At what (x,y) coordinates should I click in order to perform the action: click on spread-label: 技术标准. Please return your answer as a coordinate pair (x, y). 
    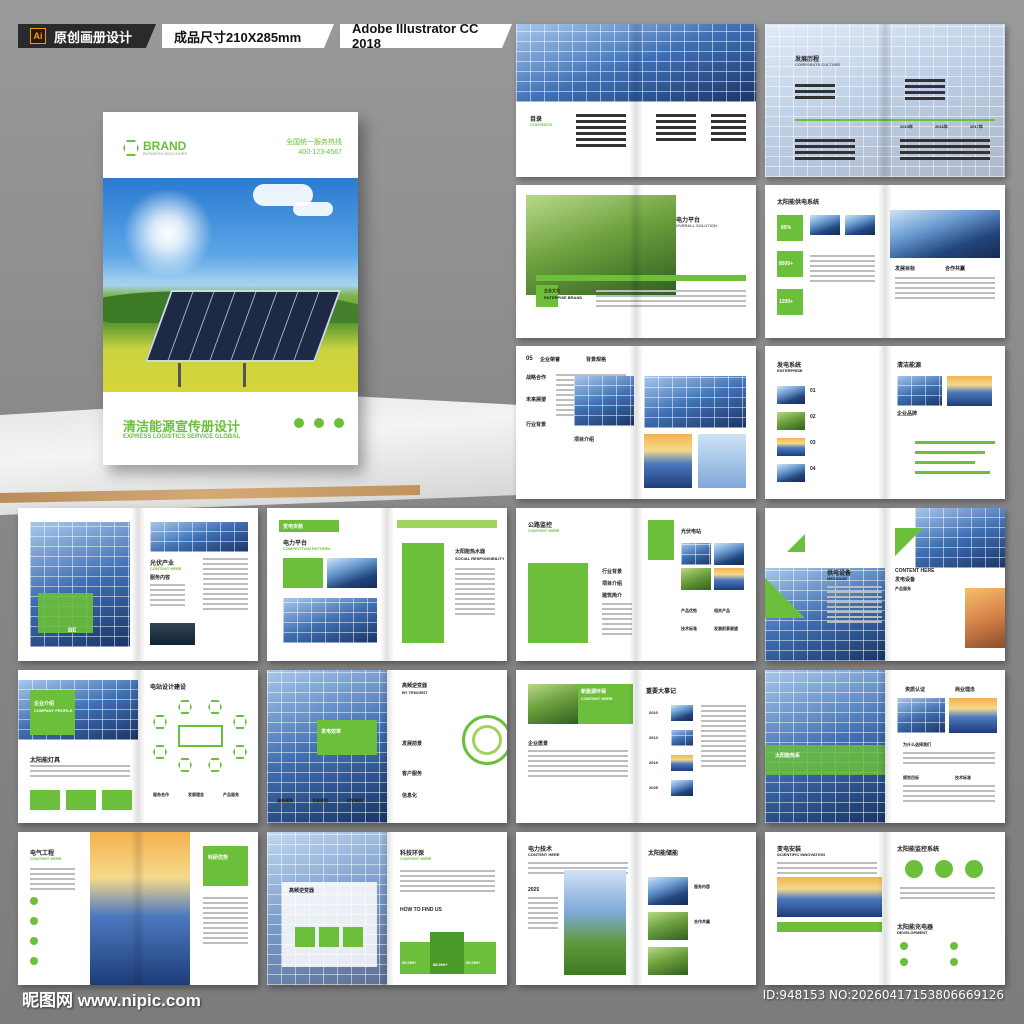
    Looking at the image, I should click on (689, 628).